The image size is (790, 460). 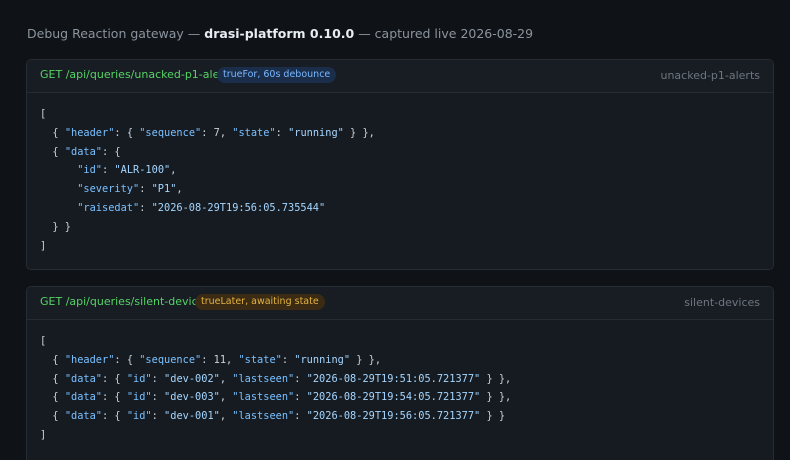 What do you see at coordinates (125, 301) in the screenshot?
I see `endpoint-link: GET /api/queries/silent-devices` at bounding box center [125, 301].